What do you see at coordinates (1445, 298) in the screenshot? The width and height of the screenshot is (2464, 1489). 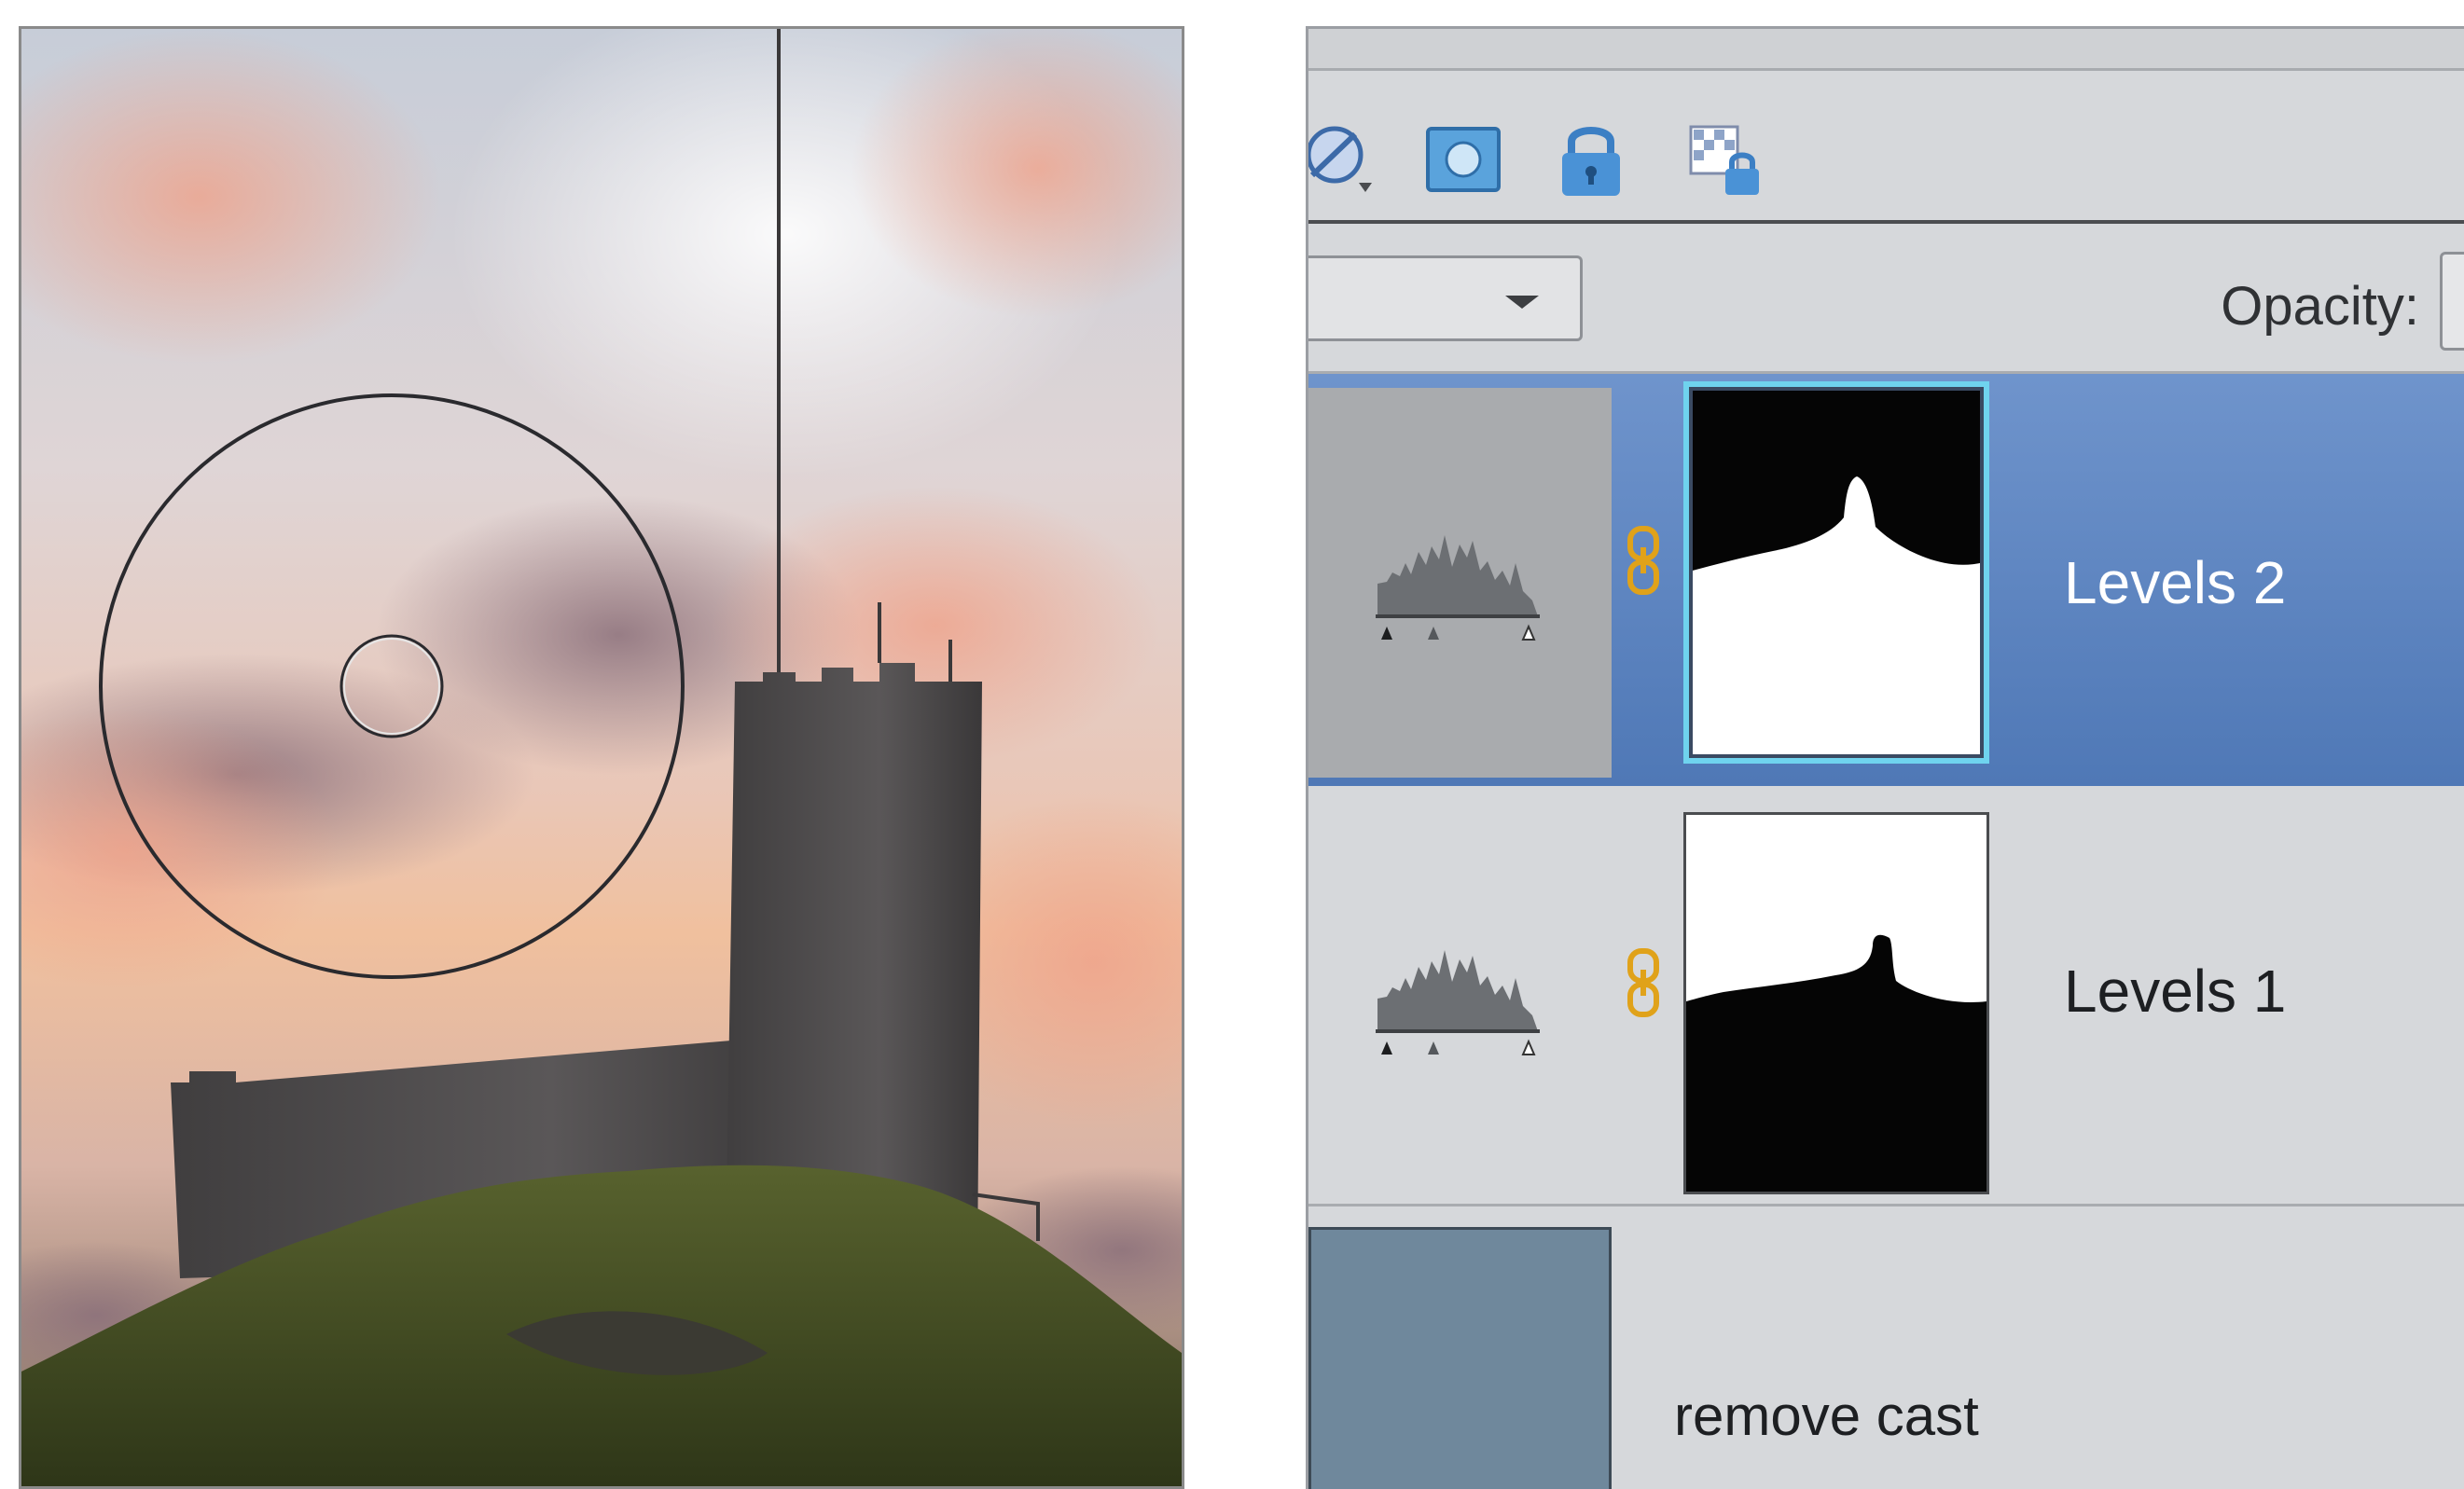 I see `blend-mode-select` at bounding box center [1445, 298].